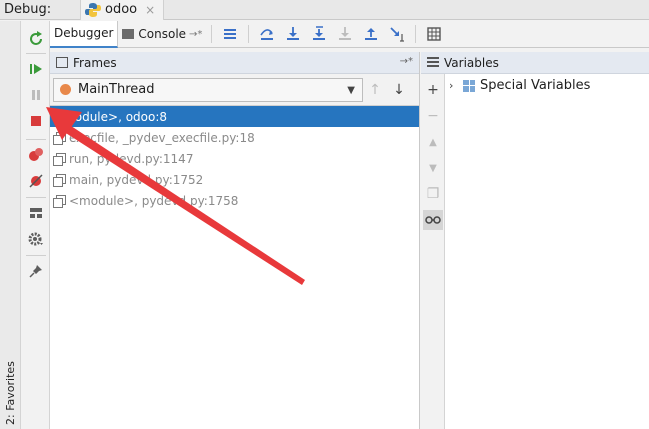  Describe the element at coordinates (345, 34) in the screenshot. I see `force-step-into-icon` at that location.